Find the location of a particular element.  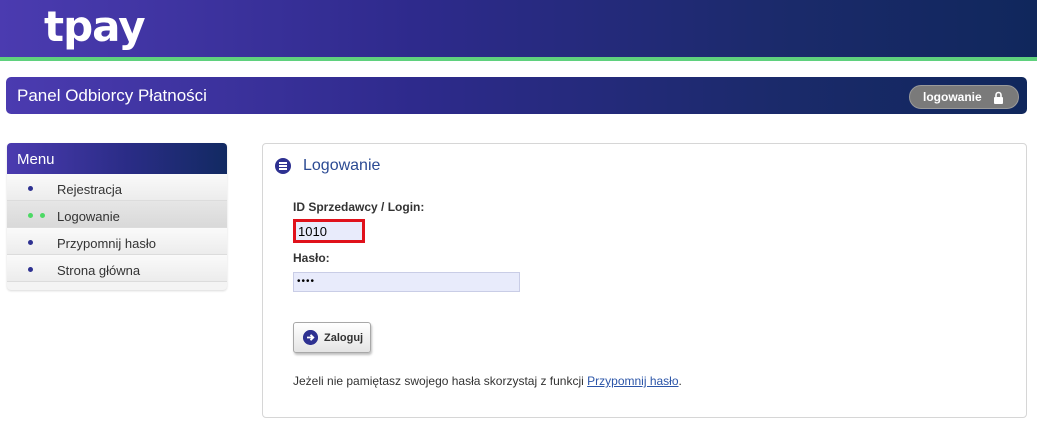

forgot-password-link: Przypomnij hasło is located at coordinates (632, 381).